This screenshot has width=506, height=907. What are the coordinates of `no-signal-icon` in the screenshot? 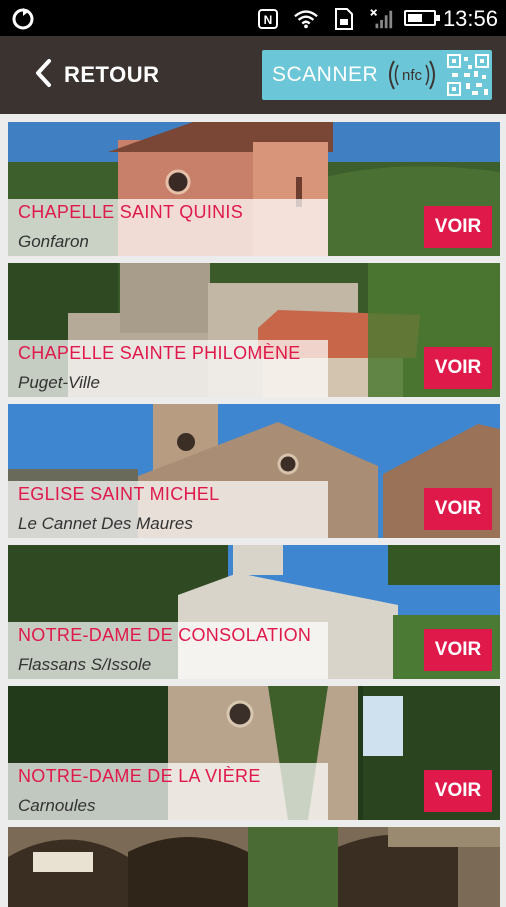 It's located at (382, 19).